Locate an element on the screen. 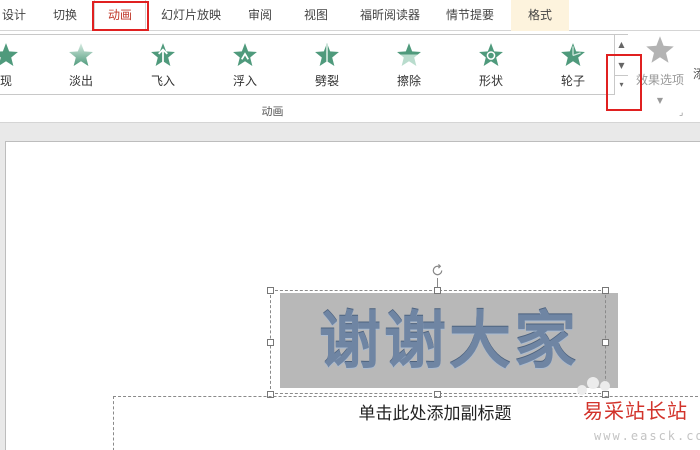  resize-handle-top is located at coordinates (437, 290).